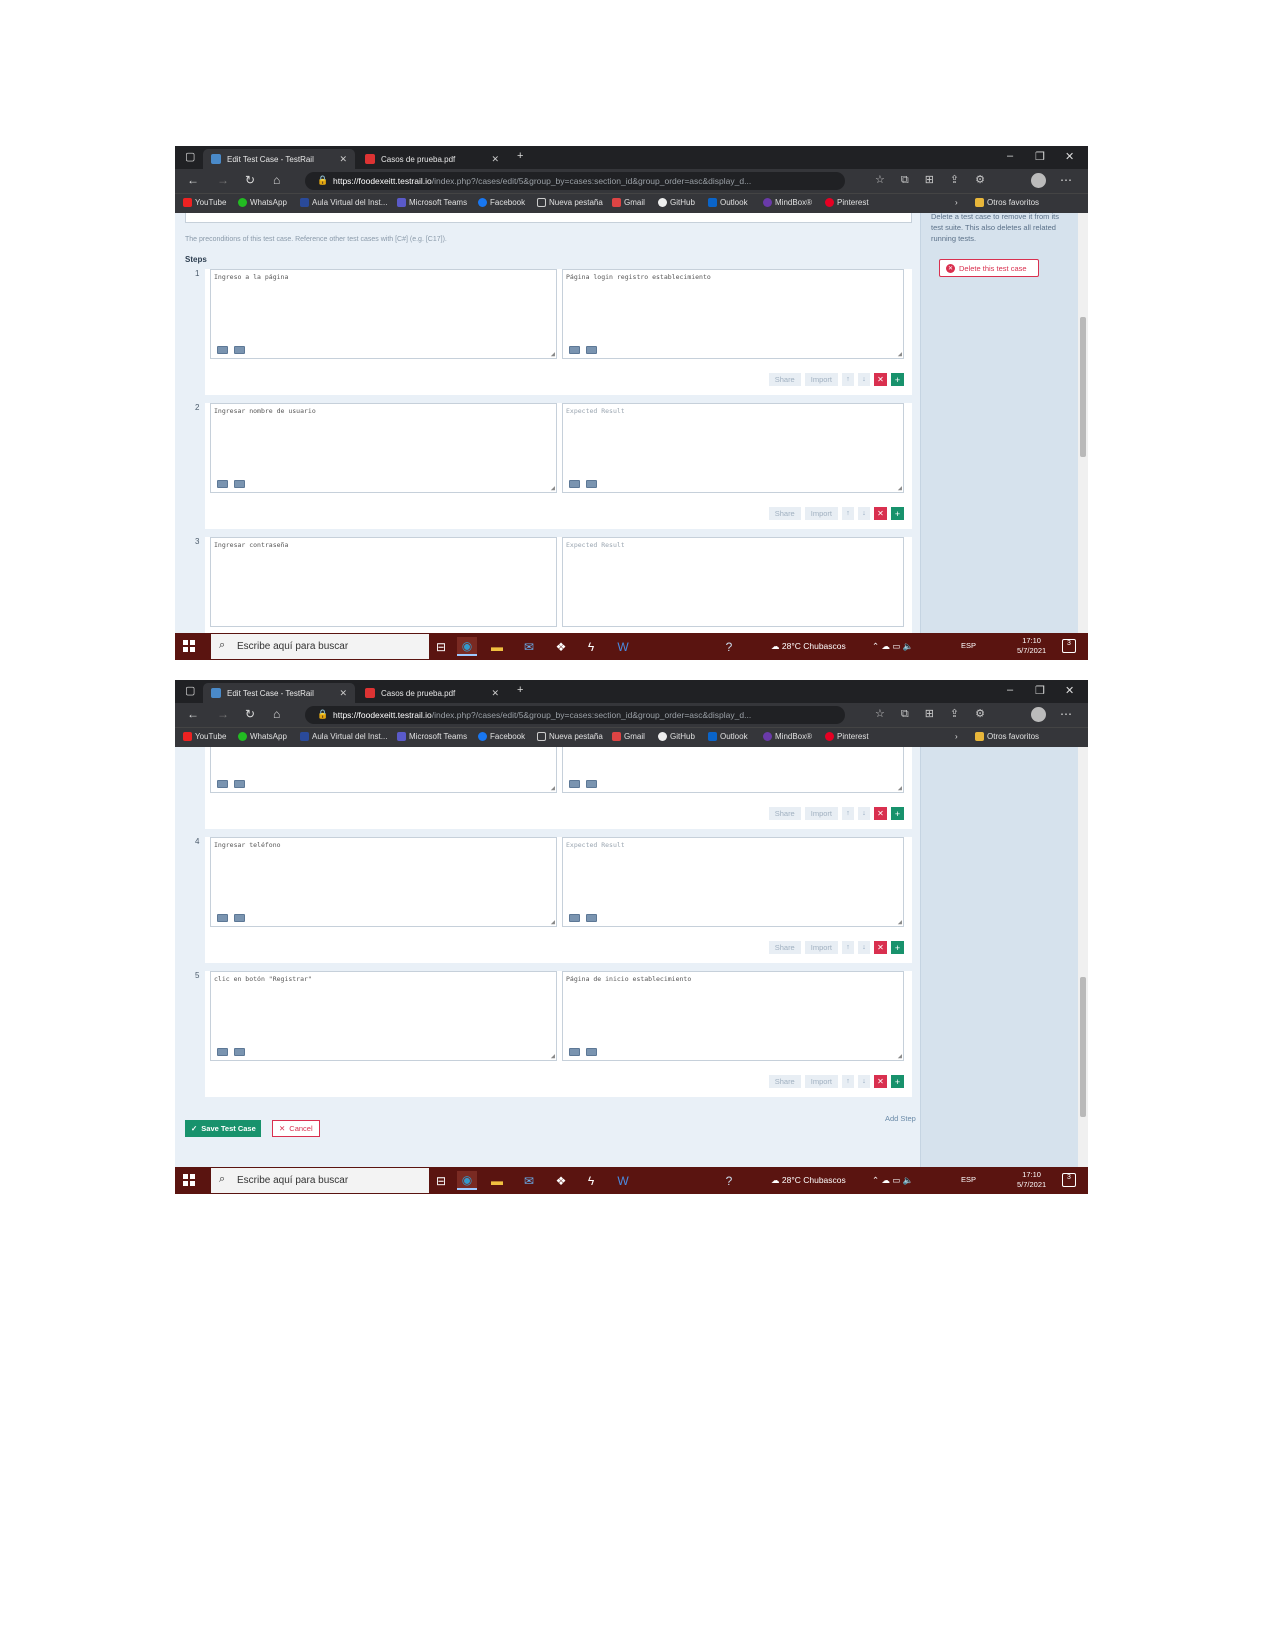 This screenshot has height=1650, width=1275. Describe the element at coordinates (501, 736) in the screenshot. I see `bookmark-facebook: Facebook` at that location.